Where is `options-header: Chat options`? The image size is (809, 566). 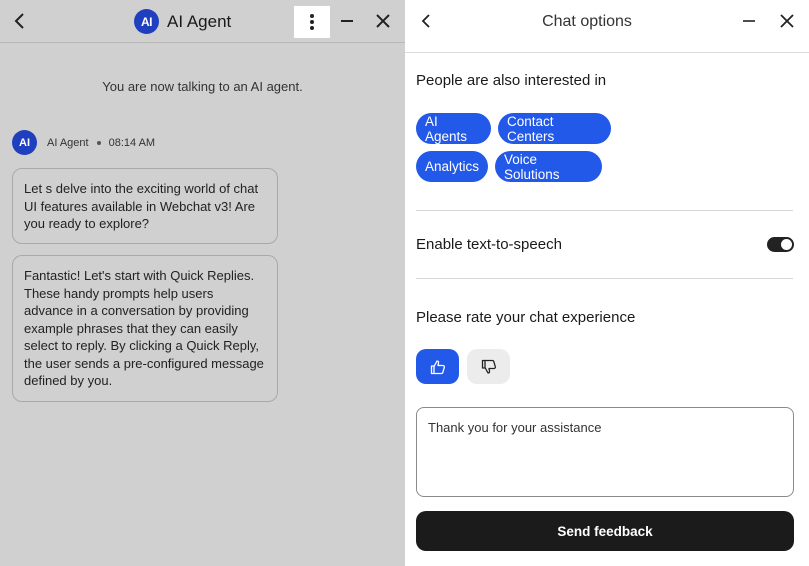
options-header: Chat options is located at coordinates (607, 26).